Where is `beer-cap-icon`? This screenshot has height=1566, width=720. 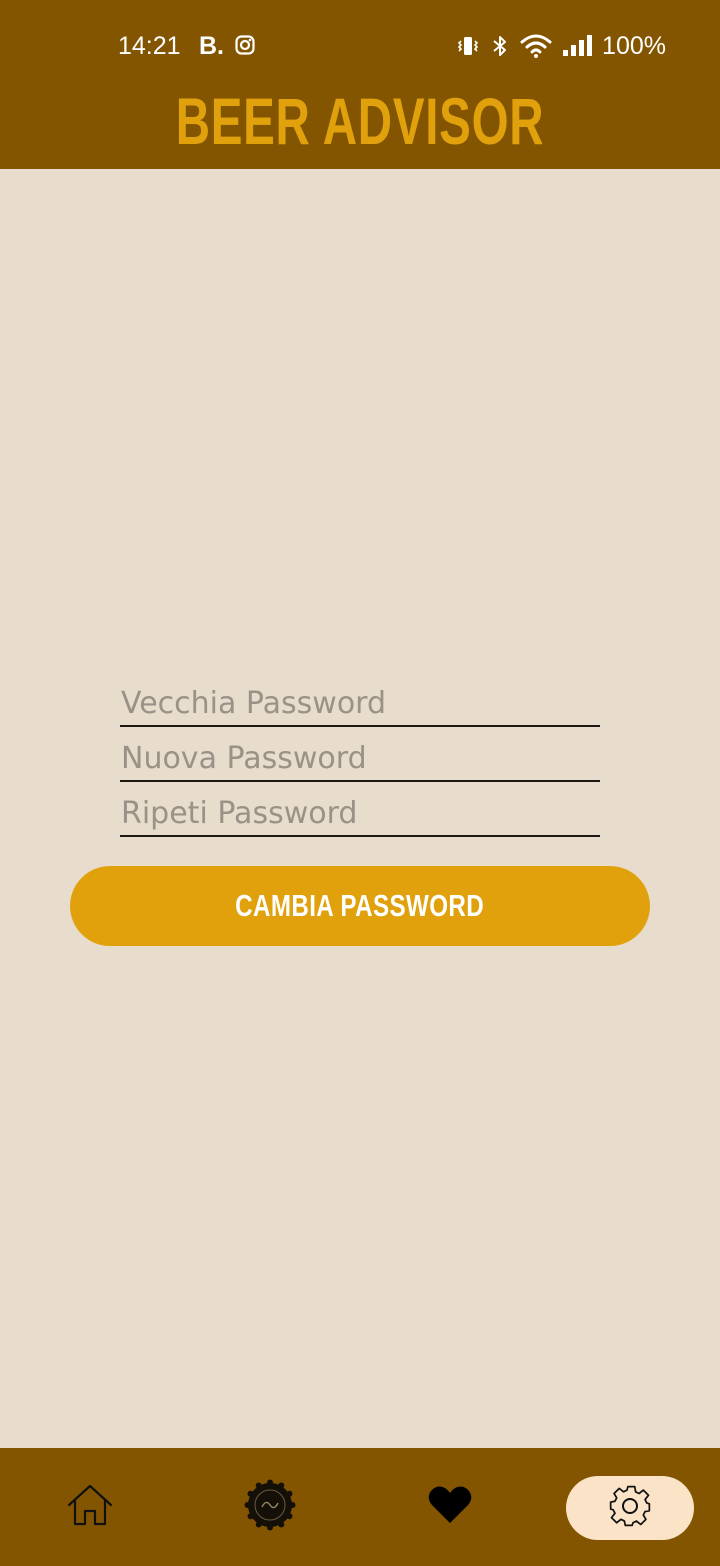 beer-cap-icon is located at coordinates (270, 1507).